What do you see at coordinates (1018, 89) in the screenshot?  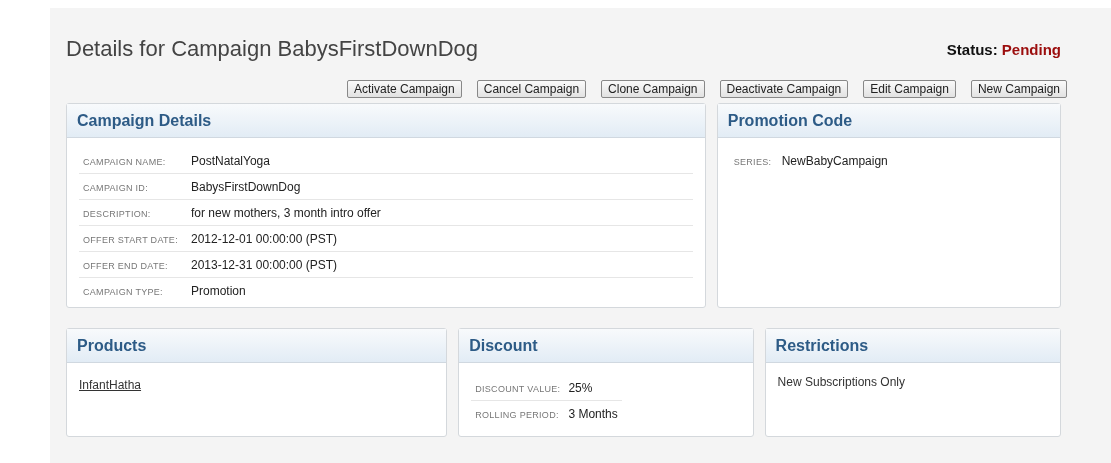 I see `action-button: New Campaign` at bounding box center [1018, 89].